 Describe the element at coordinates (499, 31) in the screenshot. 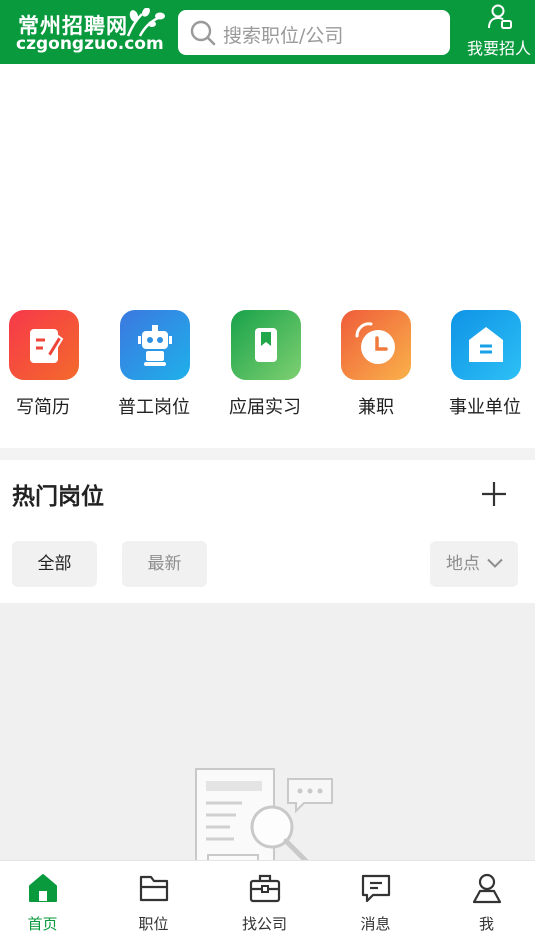

I see `recruit-button: 我要招人` at that location.